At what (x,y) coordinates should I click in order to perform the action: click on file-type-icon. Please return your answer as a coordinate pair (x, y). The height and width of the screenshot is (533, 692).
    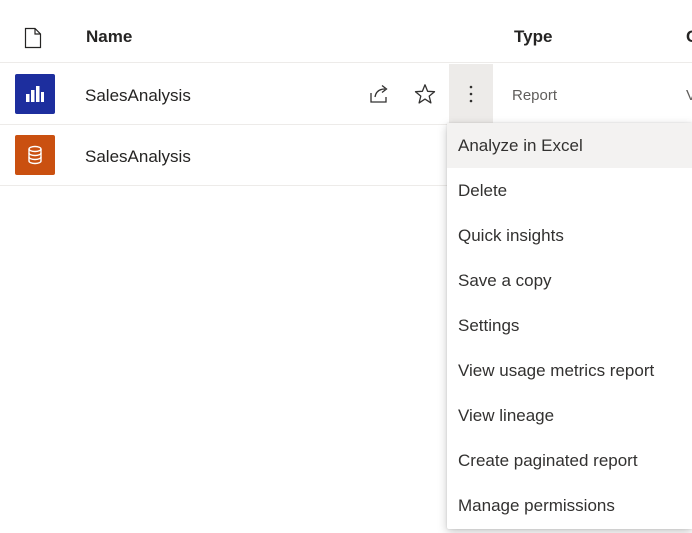
    Looking at the image, I should click on (33, 38).